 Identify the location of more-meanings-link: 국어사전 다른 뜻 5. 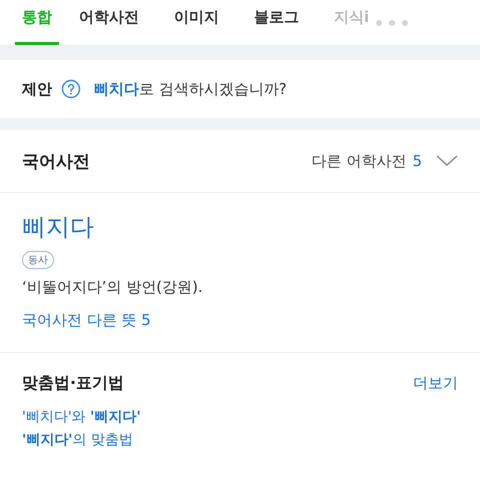
(86, 320).